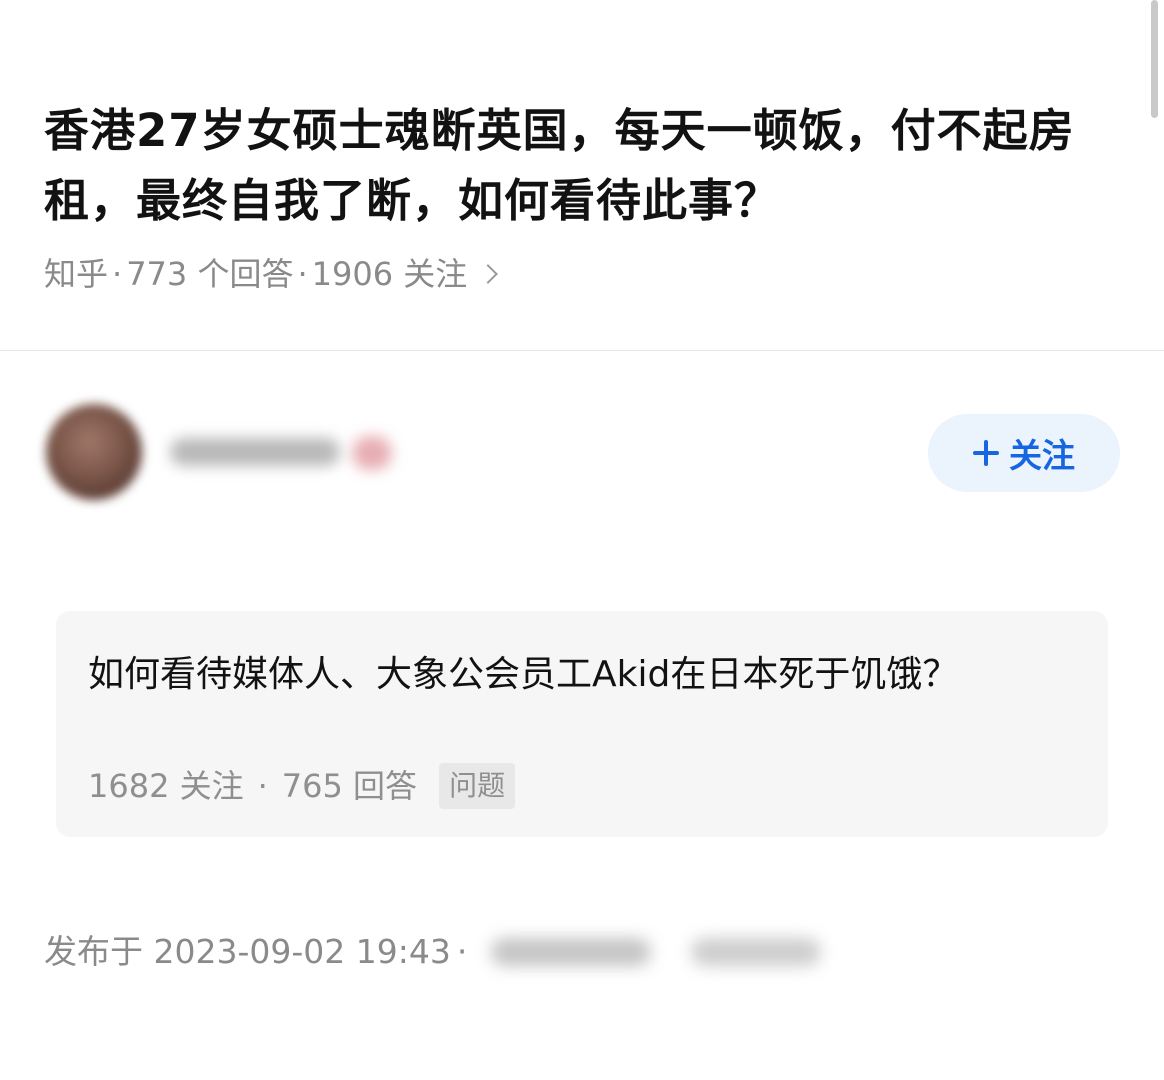 The height and width of the screenshot is (1080, 1164). Describe the element at coordinates (255, 452) in the screenshot. I see `author-name-redacted` at that location.